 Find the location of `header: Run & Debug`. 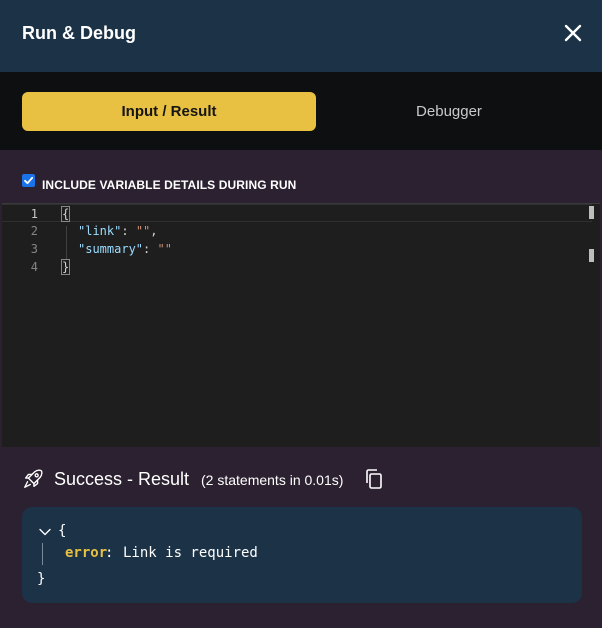

header: Run & Debug is located at coordinates (301, 36).